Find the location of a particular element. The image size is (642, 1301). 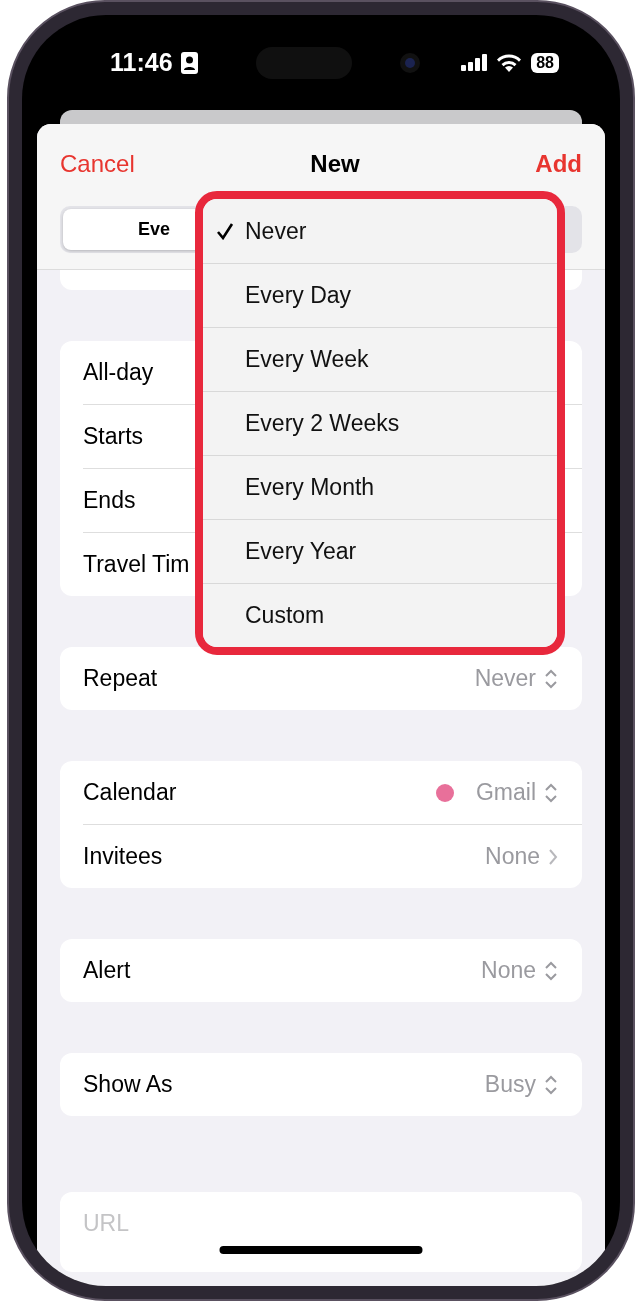

row-label: Invitees is located at coordinates (123, 856).